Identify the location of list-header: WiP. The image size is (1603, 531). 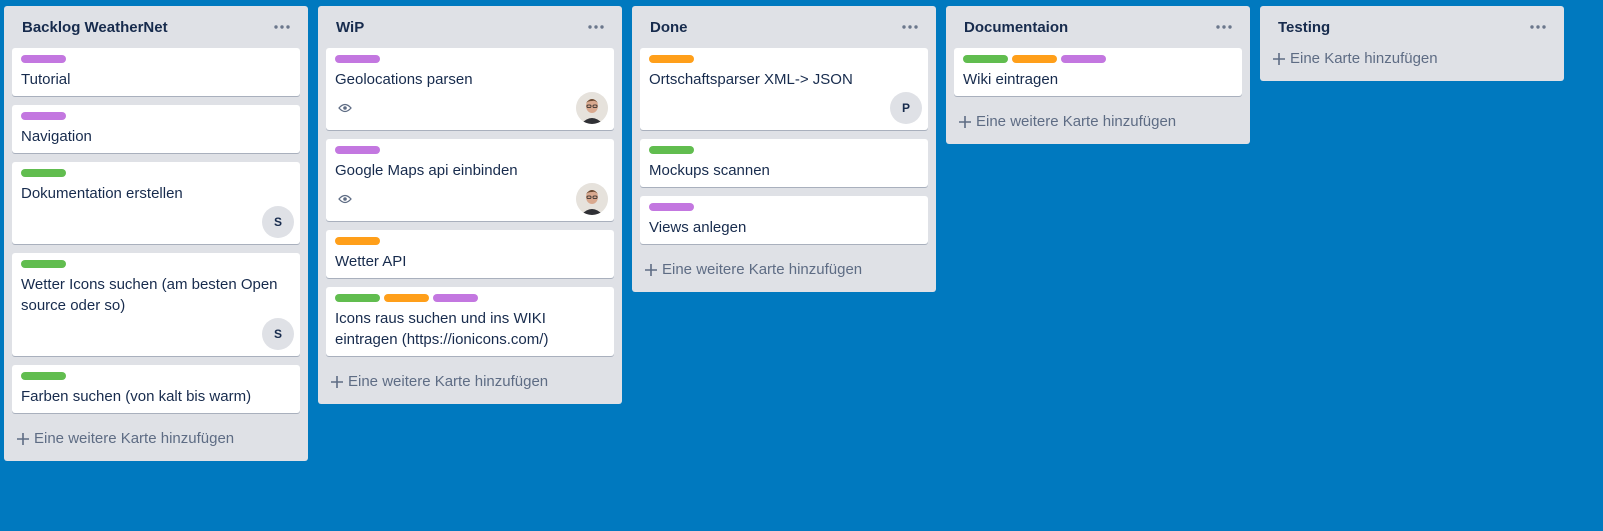
(470, 27).